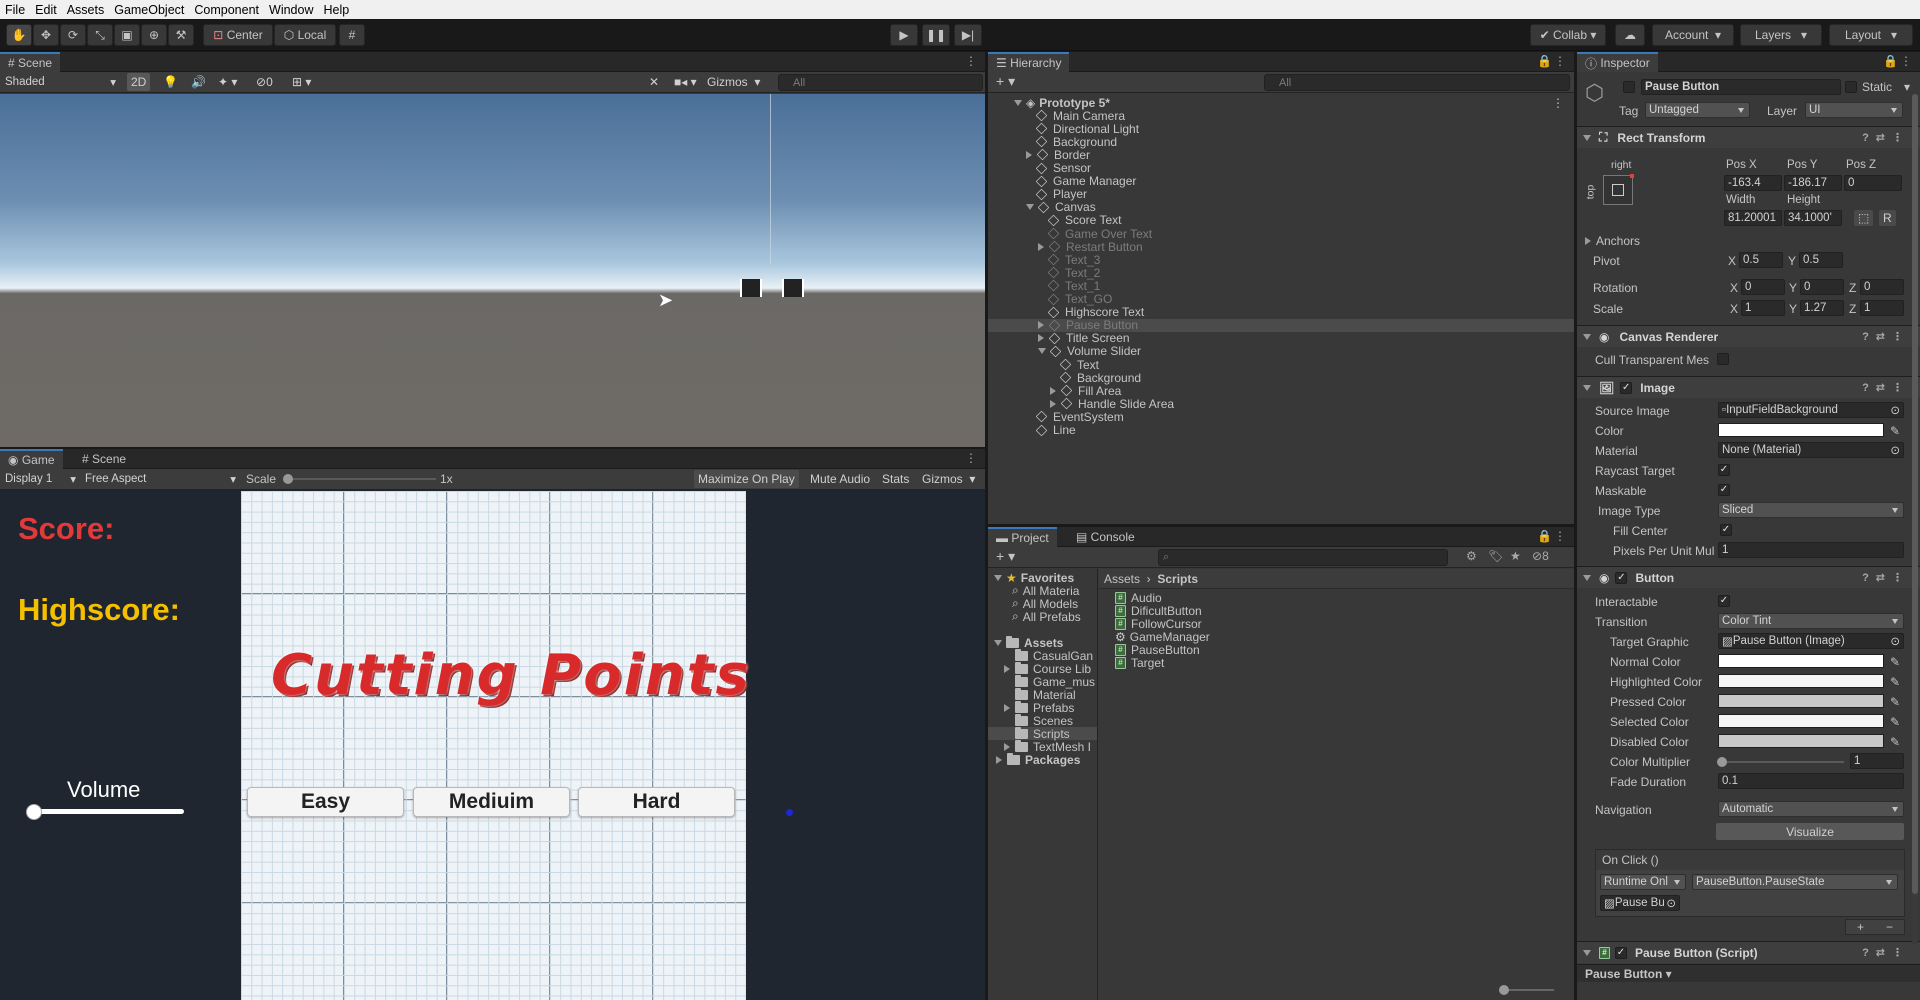  I want to click on lighting-toggle: 💡, so click(170, 82).